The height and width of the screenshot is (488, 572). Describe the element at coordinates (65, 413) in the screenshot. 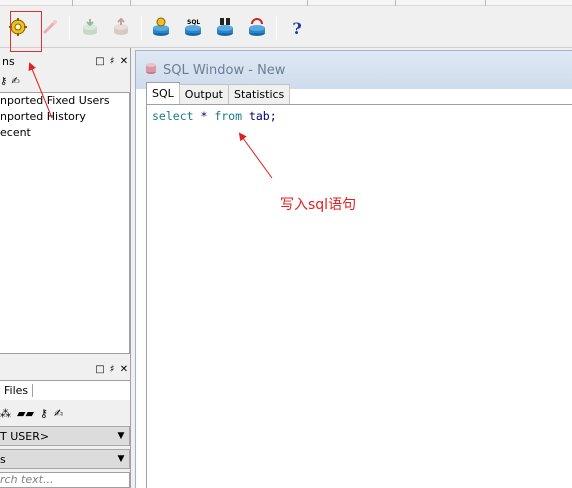

I see `files-panel-toolbar: ⁂ ▰▰ ⚷ ✍` at that location.